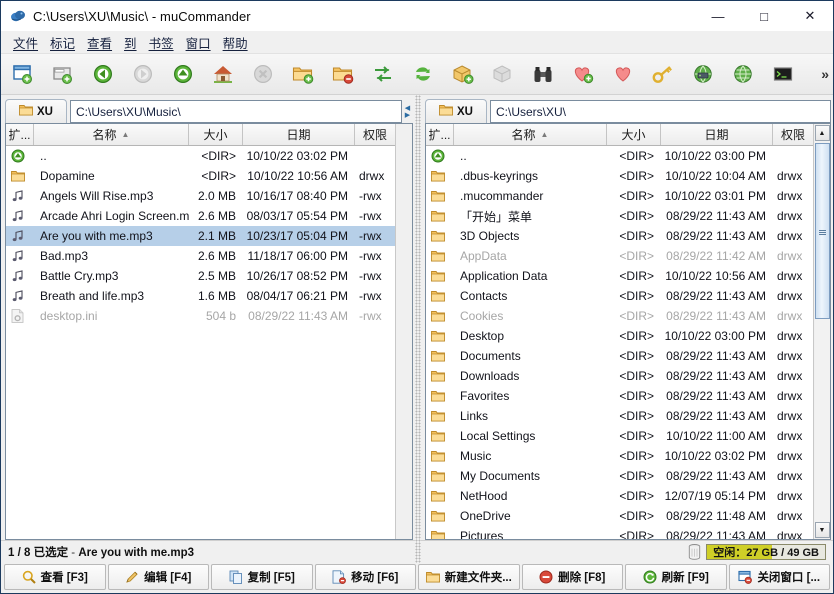 The height and width of the screenshot is (594, 834). What do you see at coordinates (822, 231) in the screenshot?
I see `right-scroll-thumb` at bounding box center [822, 231].